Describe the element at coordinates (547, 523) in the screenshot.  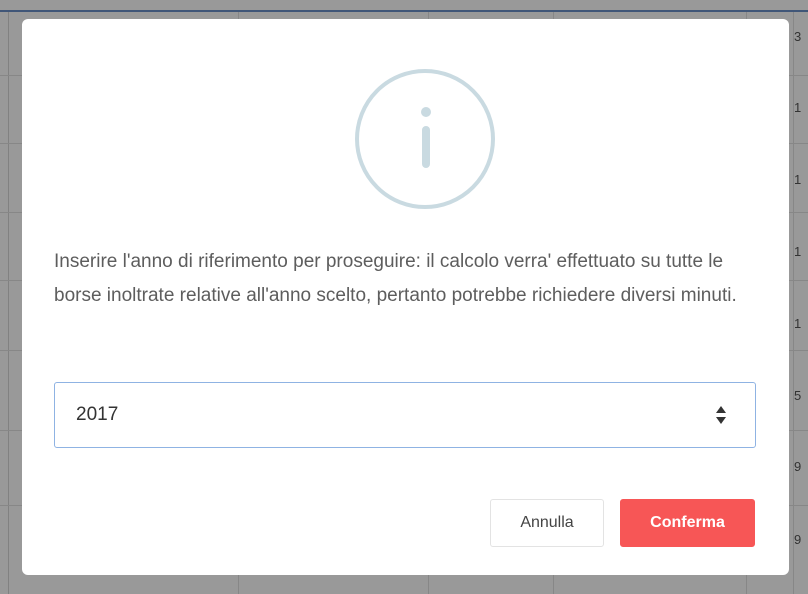
I see `cancel-button: Annulla` at that location.